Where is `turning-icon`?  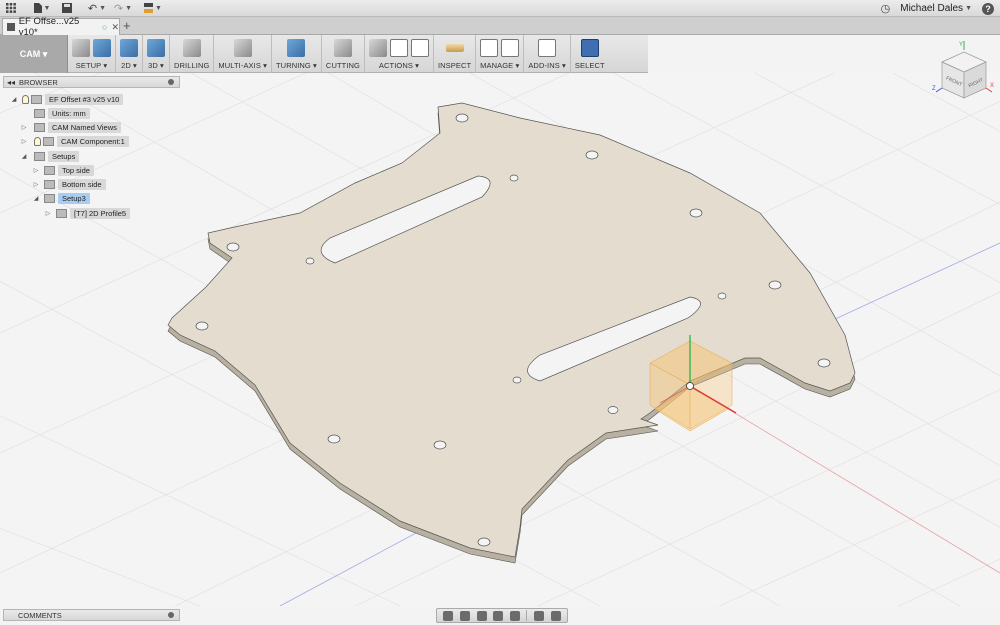 turning-icon is located at coordinates (296, 48).